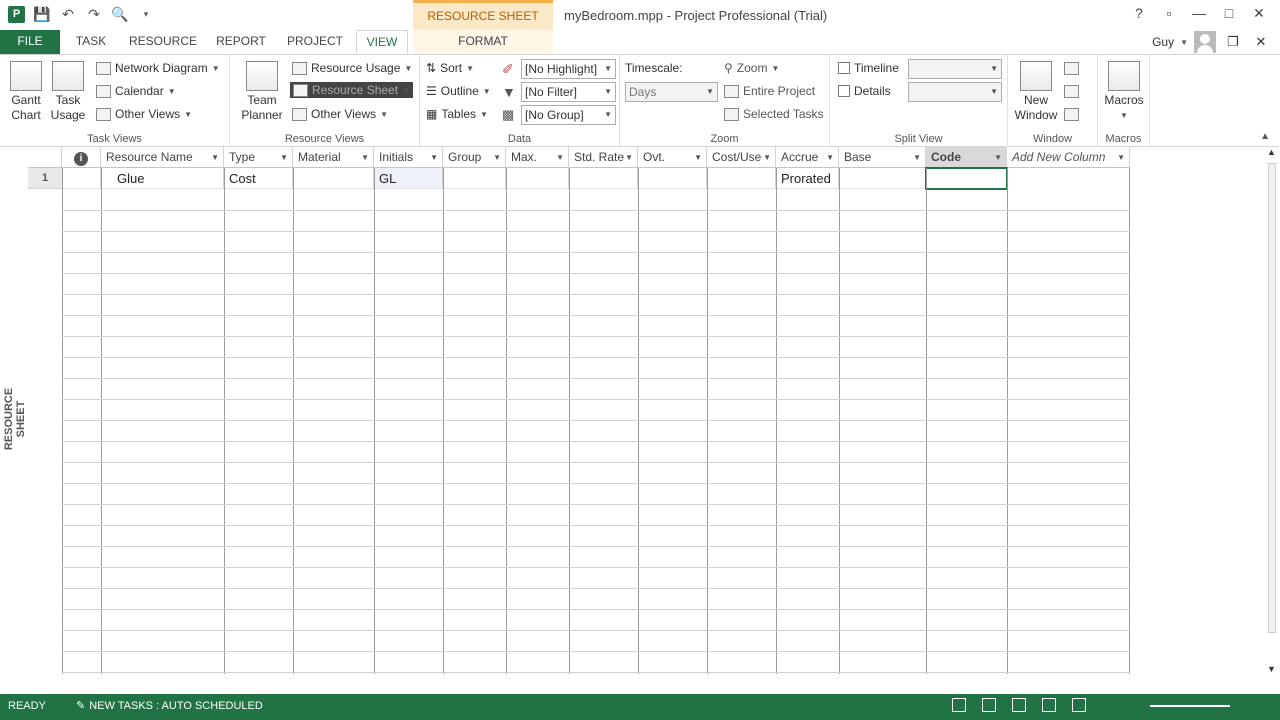  I want to click on task-usage-button: Task Usage, so click(68, 92).